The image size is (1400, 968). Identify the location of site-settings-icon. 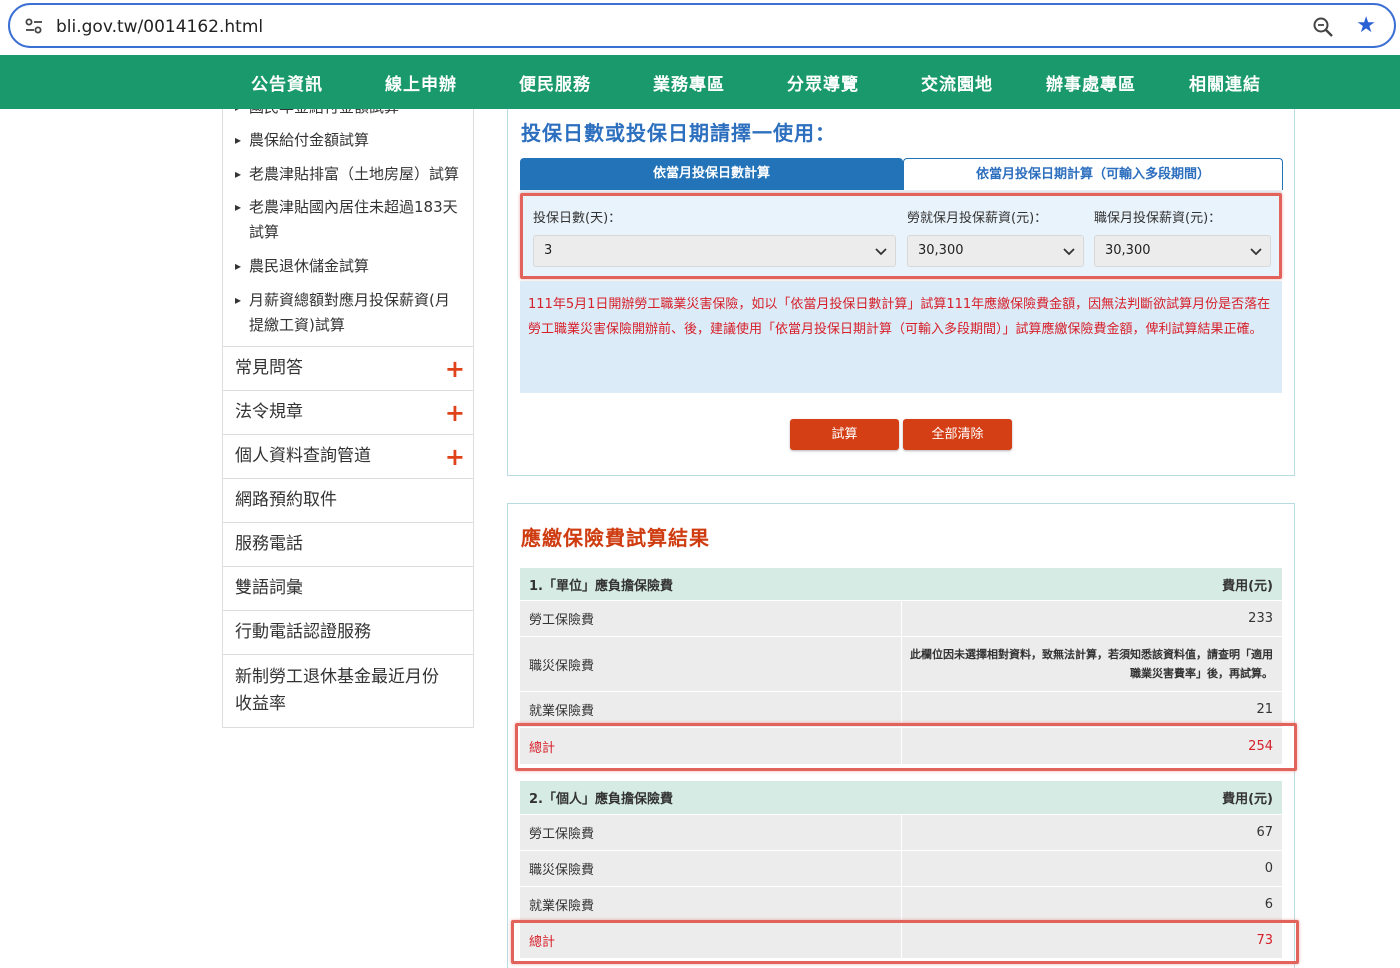
(34, 26).